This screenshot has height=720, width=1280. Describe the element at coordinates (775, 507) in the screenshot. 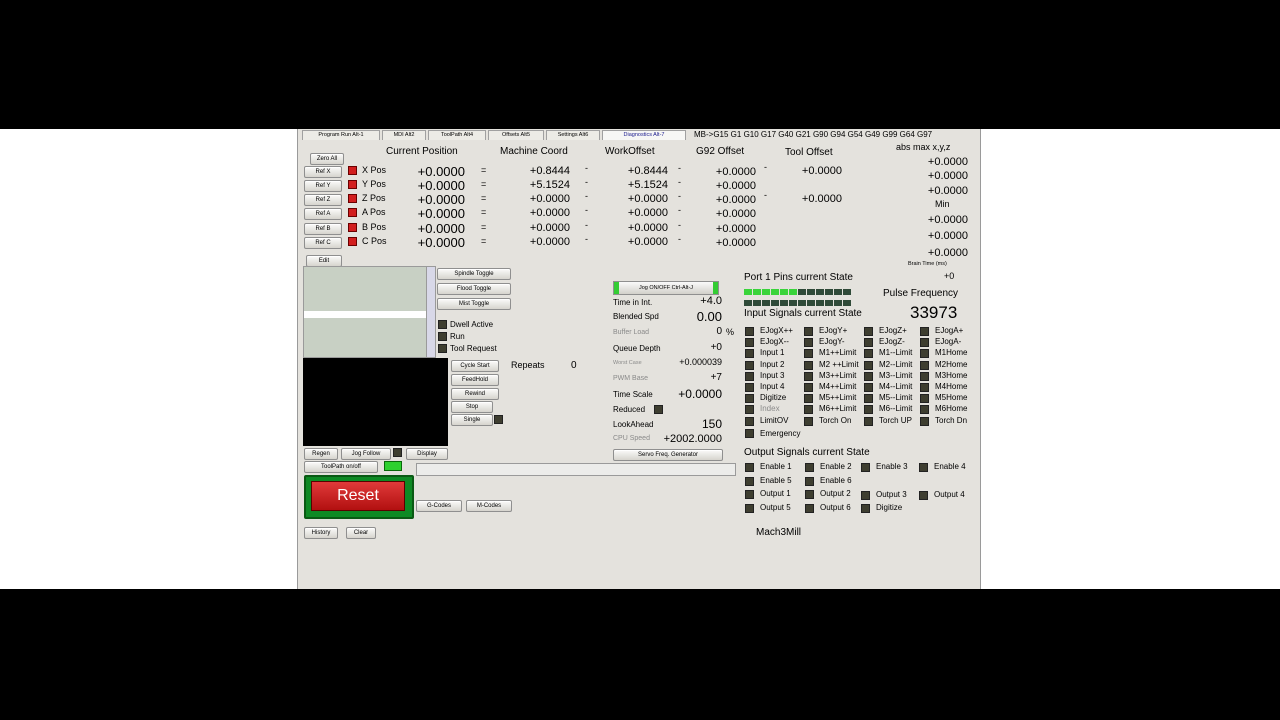

I see `output-signal-output-5: Output 5` at that location.